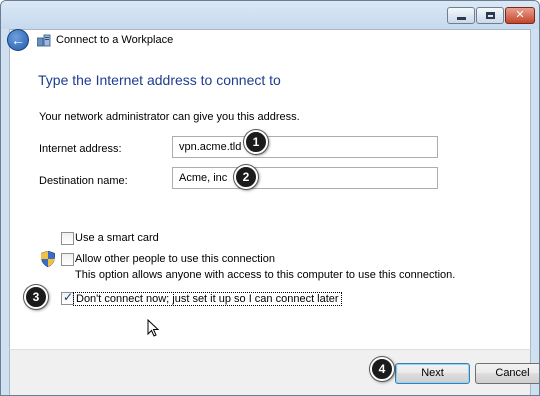  I want to click on maximize-button, so click(490, 15).